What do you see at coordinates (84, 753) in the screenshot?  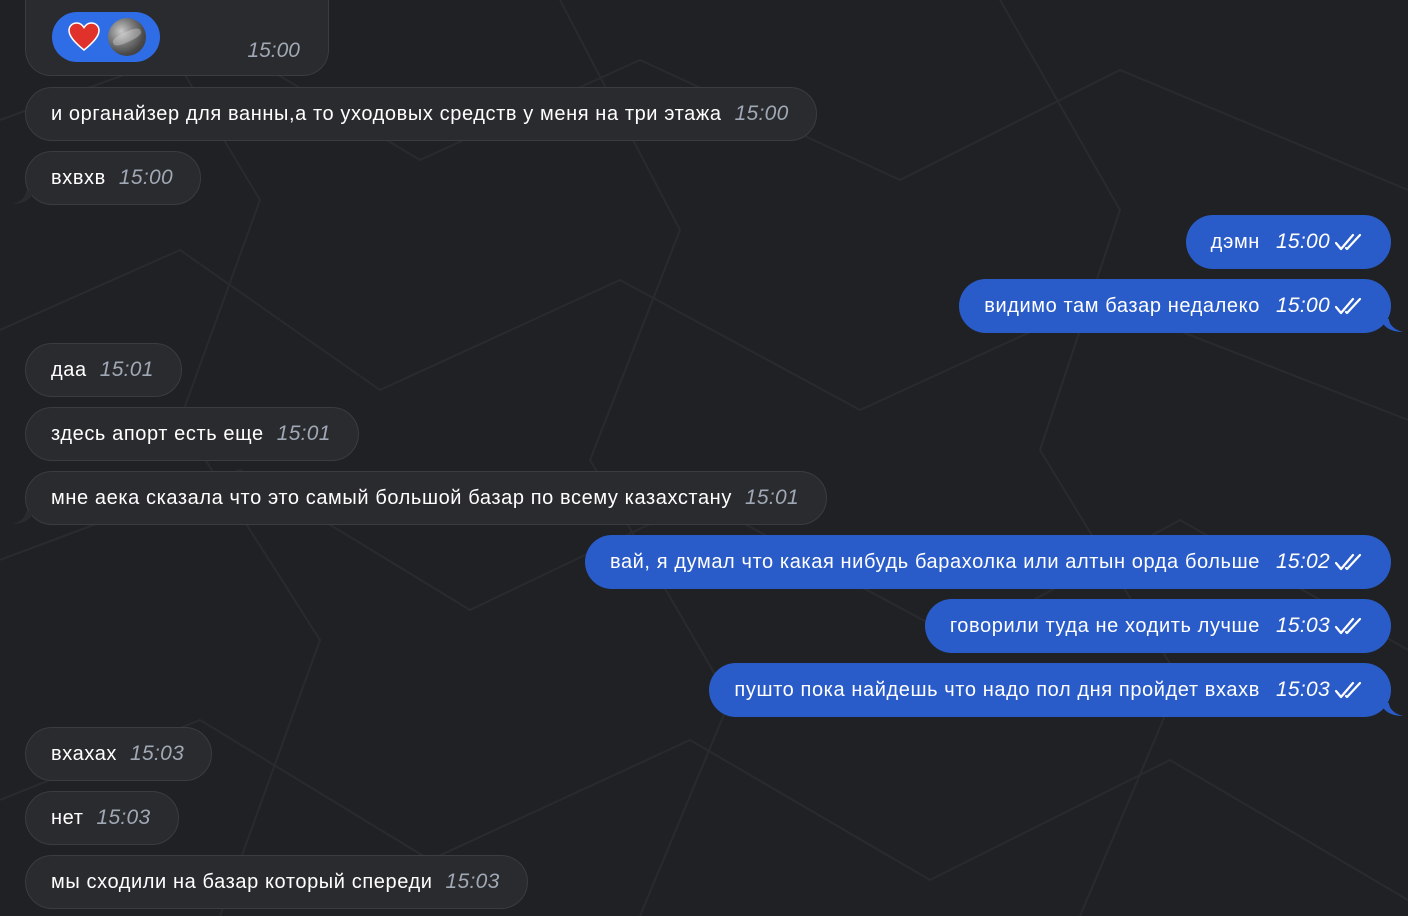 I see `message-text: вхахах` at bounding box center [84, 753].